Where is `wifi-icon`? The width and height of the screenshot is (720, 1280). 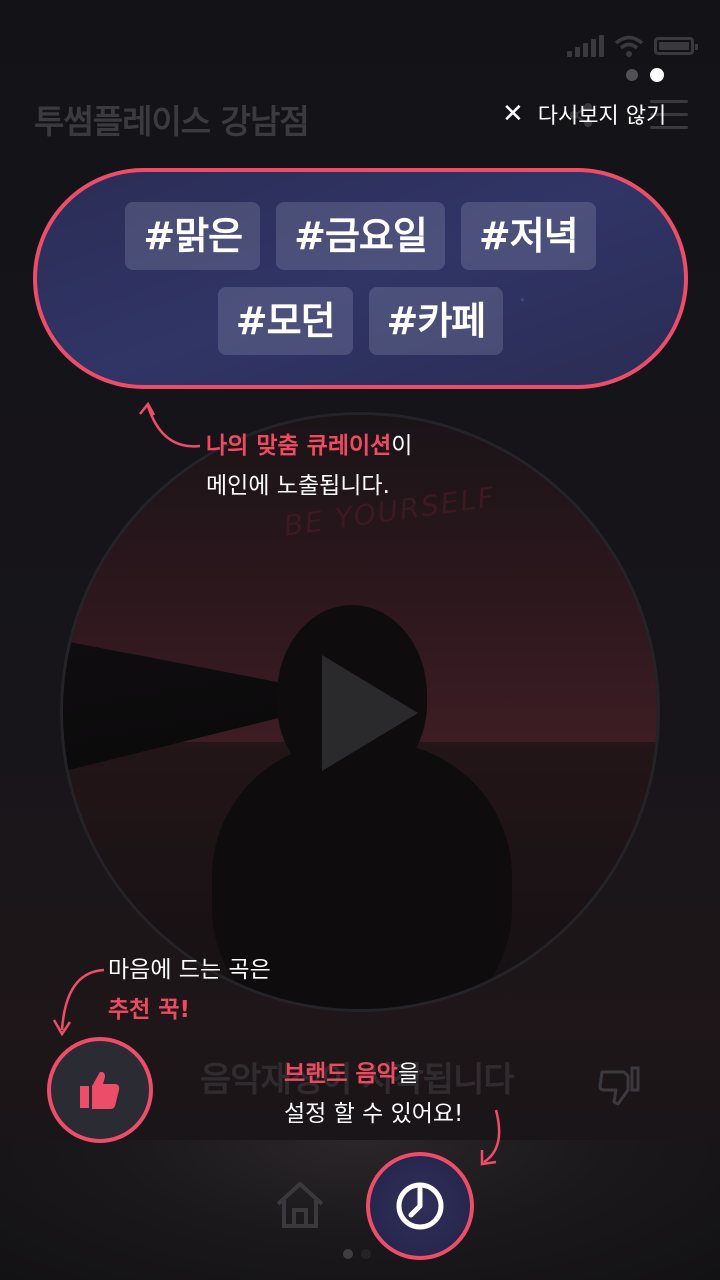
wifi-icon is located at coordinates (629, 46).